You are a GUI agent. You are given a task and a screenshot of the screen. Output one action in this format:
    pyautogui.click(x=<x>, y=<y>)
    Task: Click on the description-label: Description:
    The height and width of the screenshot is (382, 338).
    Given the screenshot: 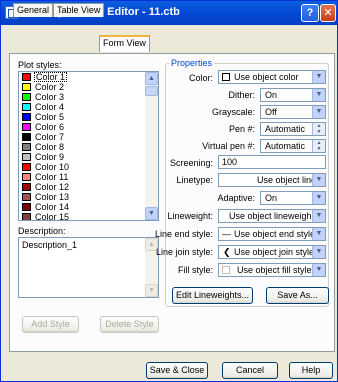 What is the action you would take?
    pyautogui.click(x=42, y=231)
    